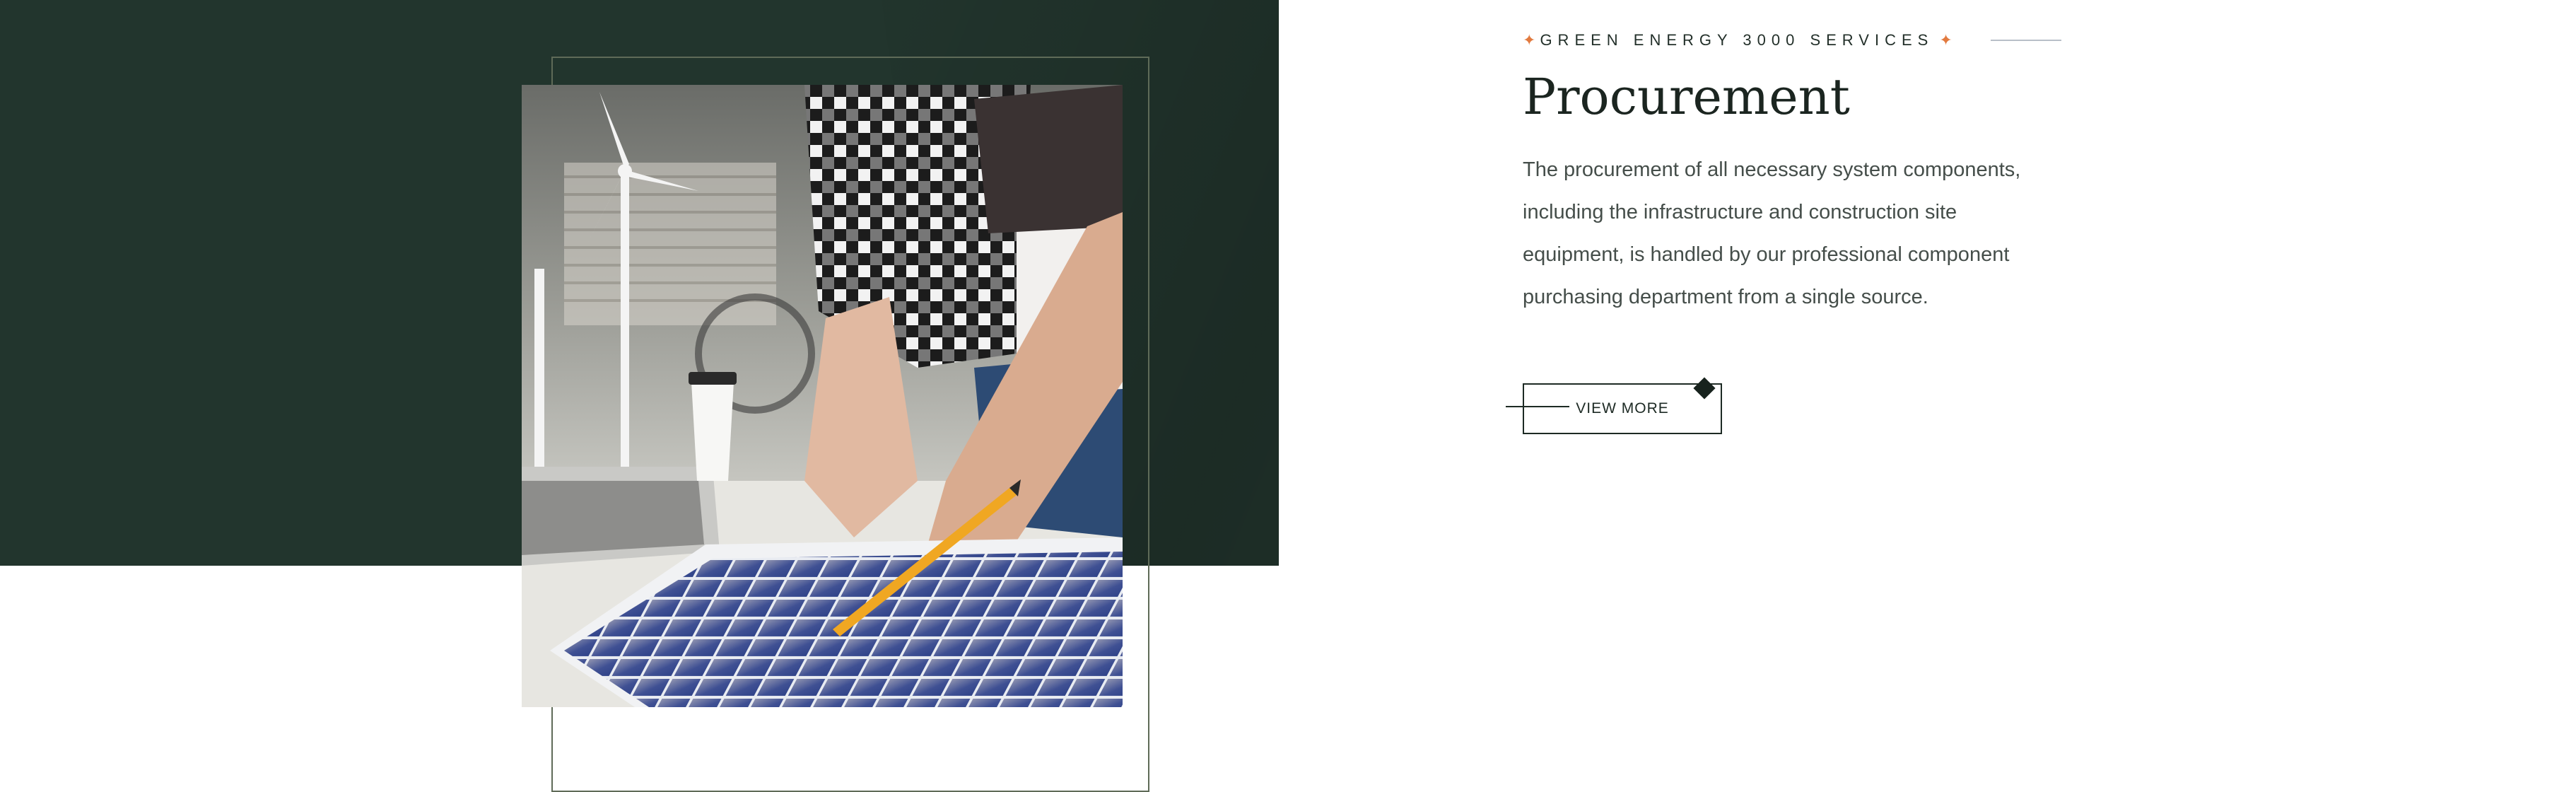  Describe the element at coordinates (1537, 407) in the screenshot. I see `button-decoration-line` at that location.